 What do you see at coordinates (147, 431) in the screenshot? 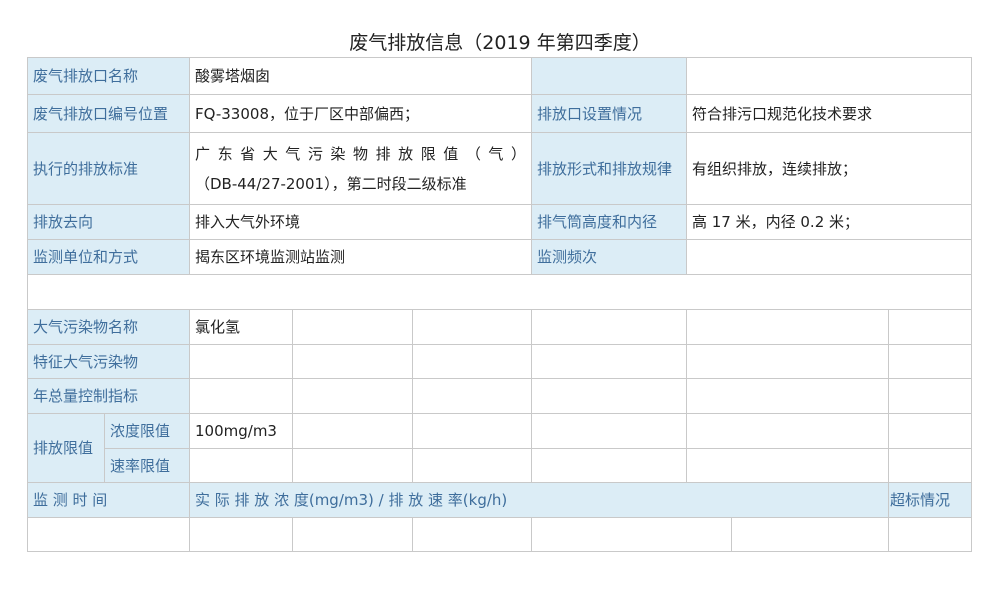
I see `concentration-limit-label: 浓度限值` at bounding box center [147, 431].